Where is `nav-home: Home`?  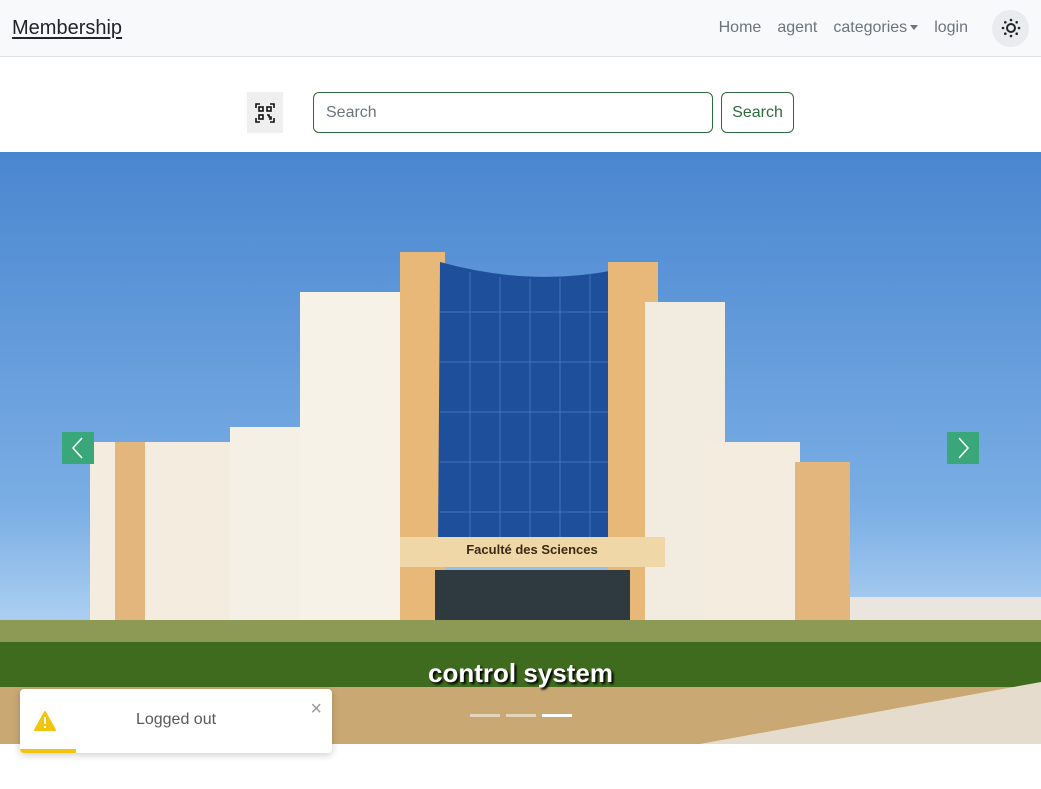
nav-home: Home is located at coordinates (740, 28).